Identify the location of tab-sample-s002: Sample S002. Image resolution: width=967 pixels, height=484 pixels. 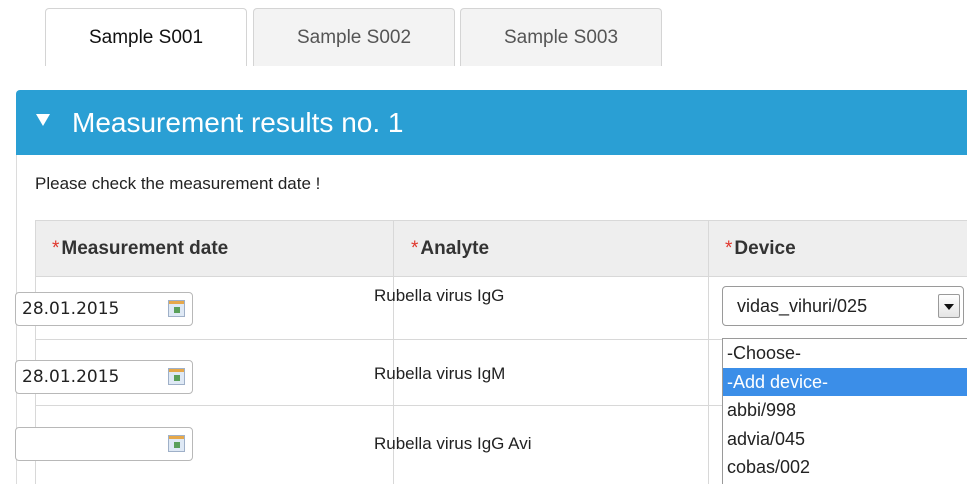
(354, 37).